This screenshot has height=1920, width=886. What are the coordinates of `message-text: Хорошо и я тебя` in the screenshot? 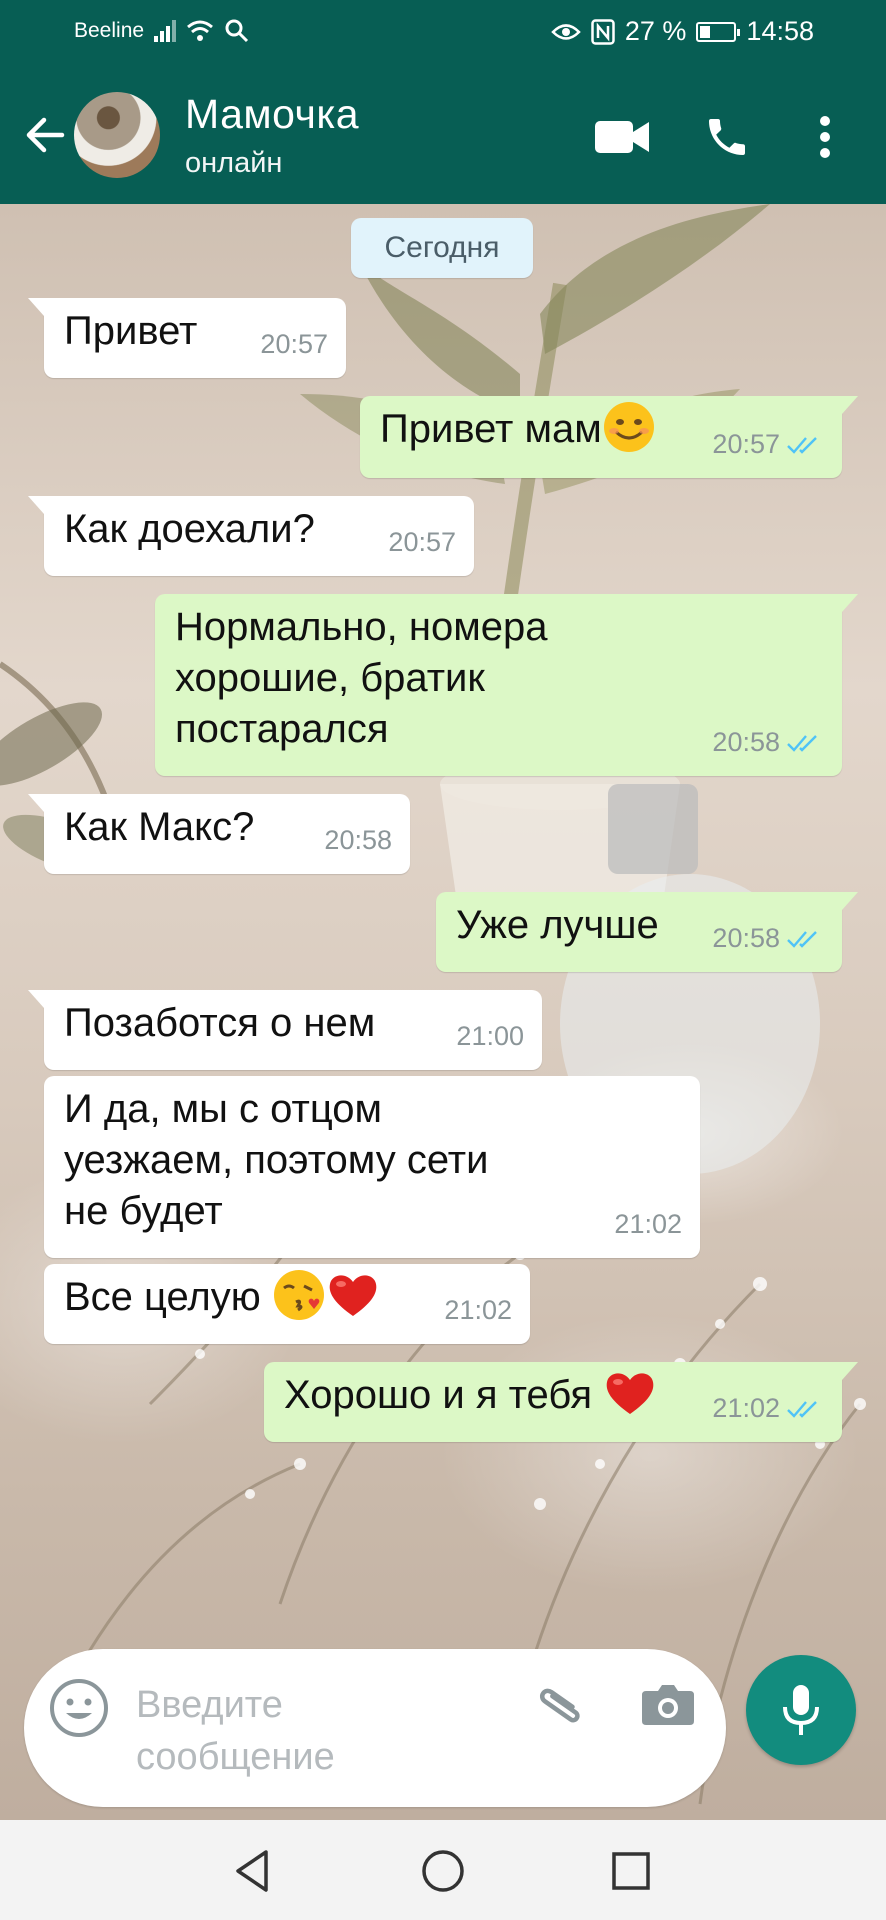 It's located at (444, 1395).